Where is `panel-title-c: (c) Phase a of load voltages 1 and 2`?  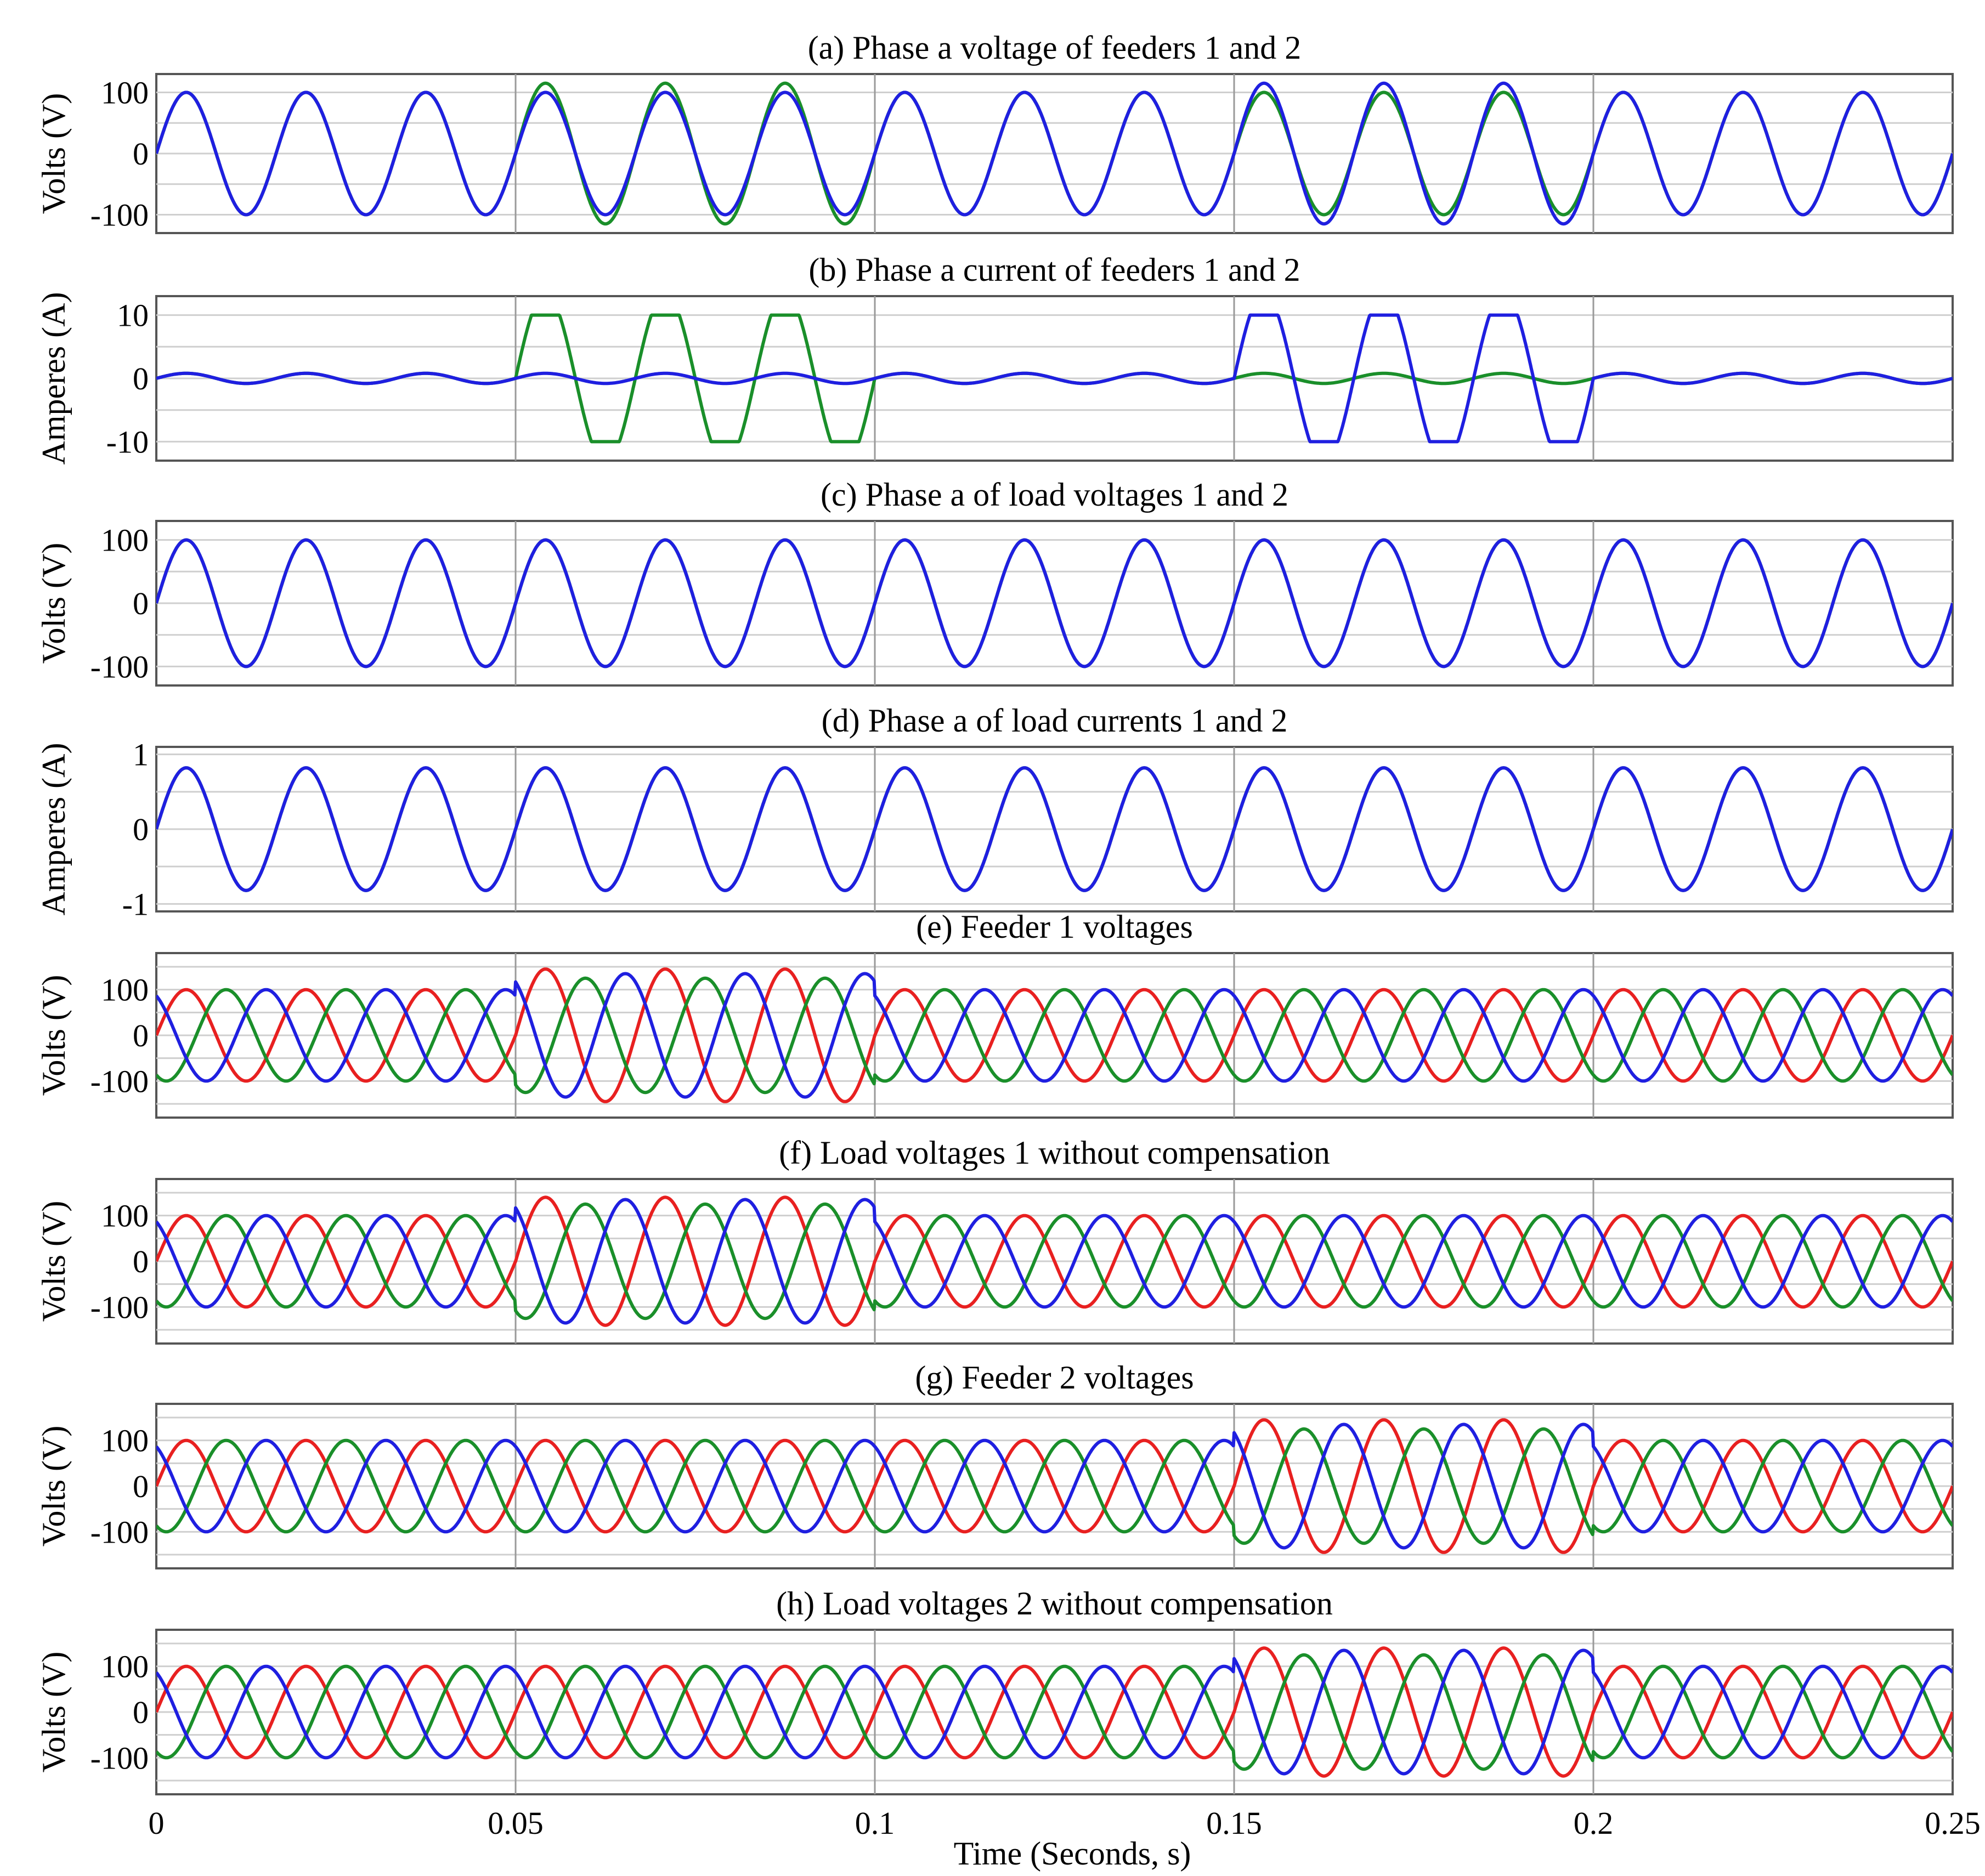
panel-title-c: (c) Phase a of load voltages 1 and 2 is located at coordinates (1054, 495).